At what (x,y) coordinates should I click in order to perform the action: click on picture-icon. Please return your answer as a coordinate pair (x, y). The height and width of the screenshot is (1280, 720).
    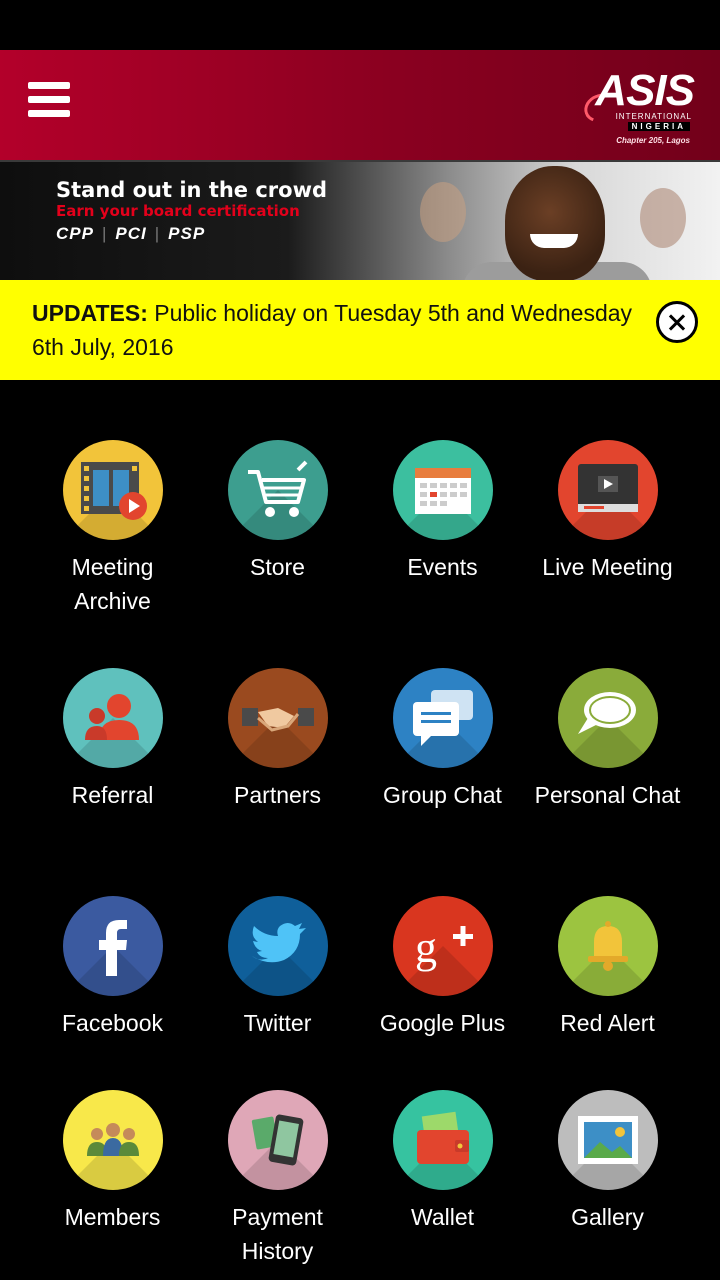
    Looking at the image, I should click on (607, 1140).